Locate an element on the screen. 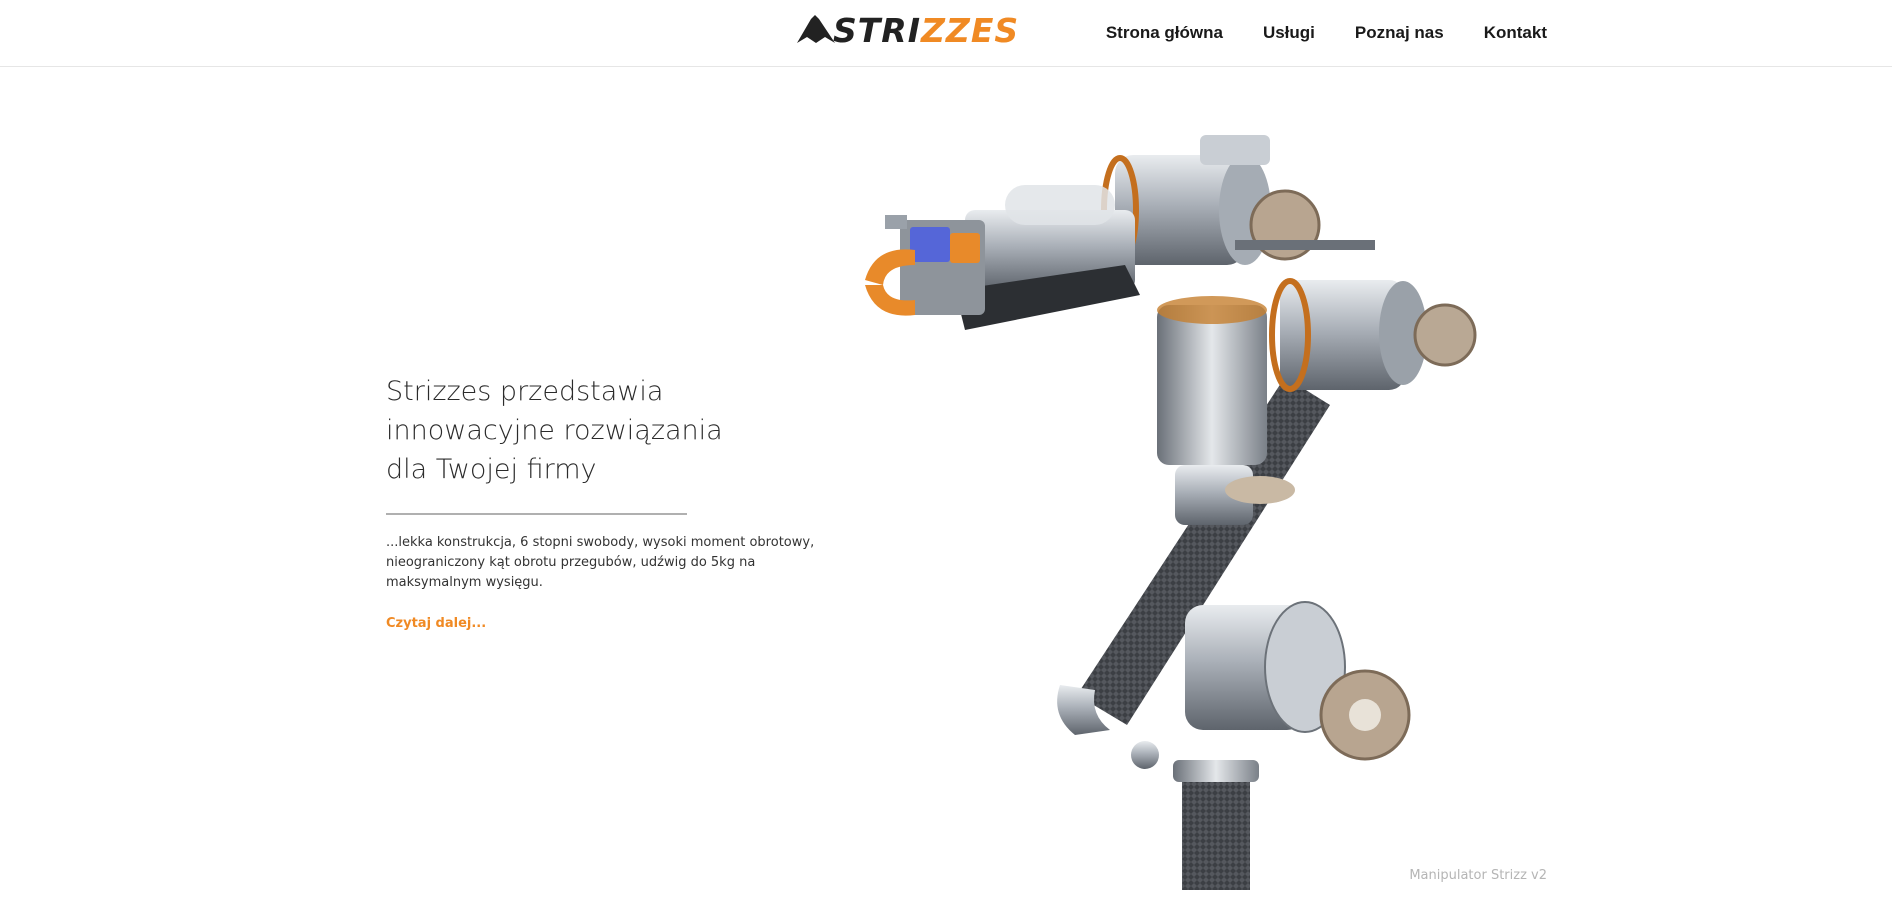  main-nav: Strona główna Usługi Poznaj nas Kontakt is located at coordinates (1326, 33).